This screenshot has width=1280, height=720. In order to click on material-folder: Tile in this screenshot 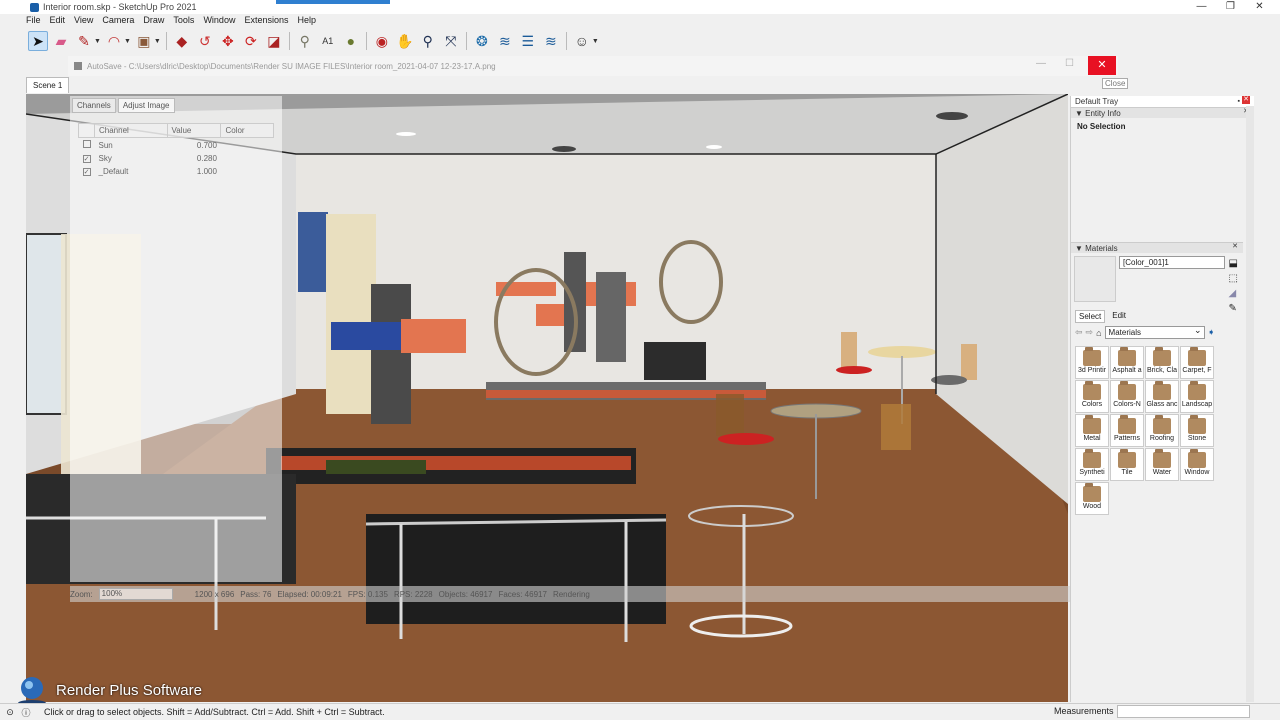, I will do `click(1127, 464)`.